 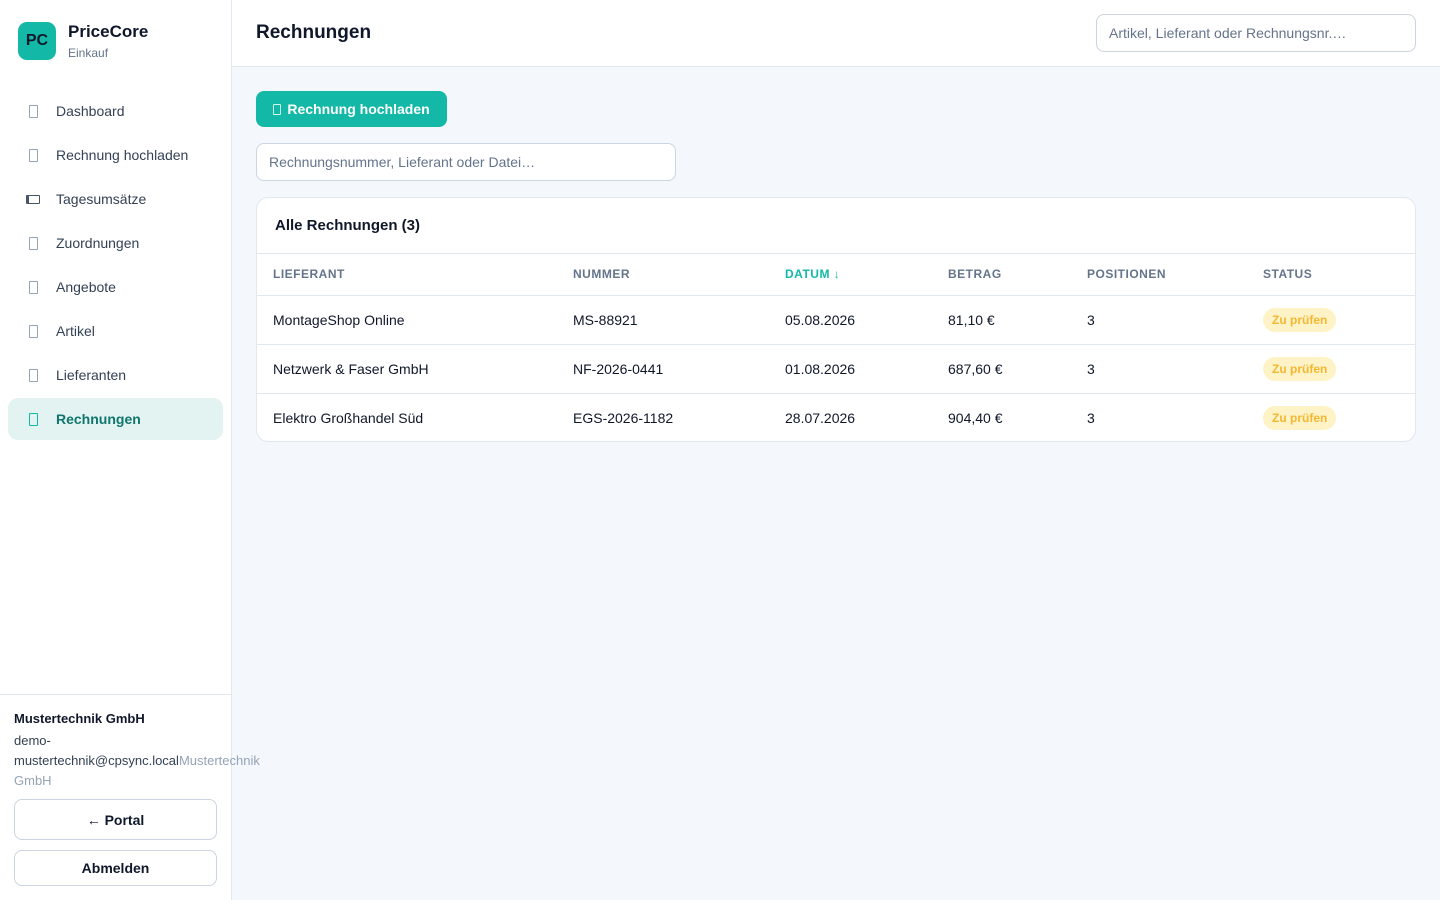 I want to click on upload-invoice-button: Rechnung hochladen, so click(x=351, y=109).